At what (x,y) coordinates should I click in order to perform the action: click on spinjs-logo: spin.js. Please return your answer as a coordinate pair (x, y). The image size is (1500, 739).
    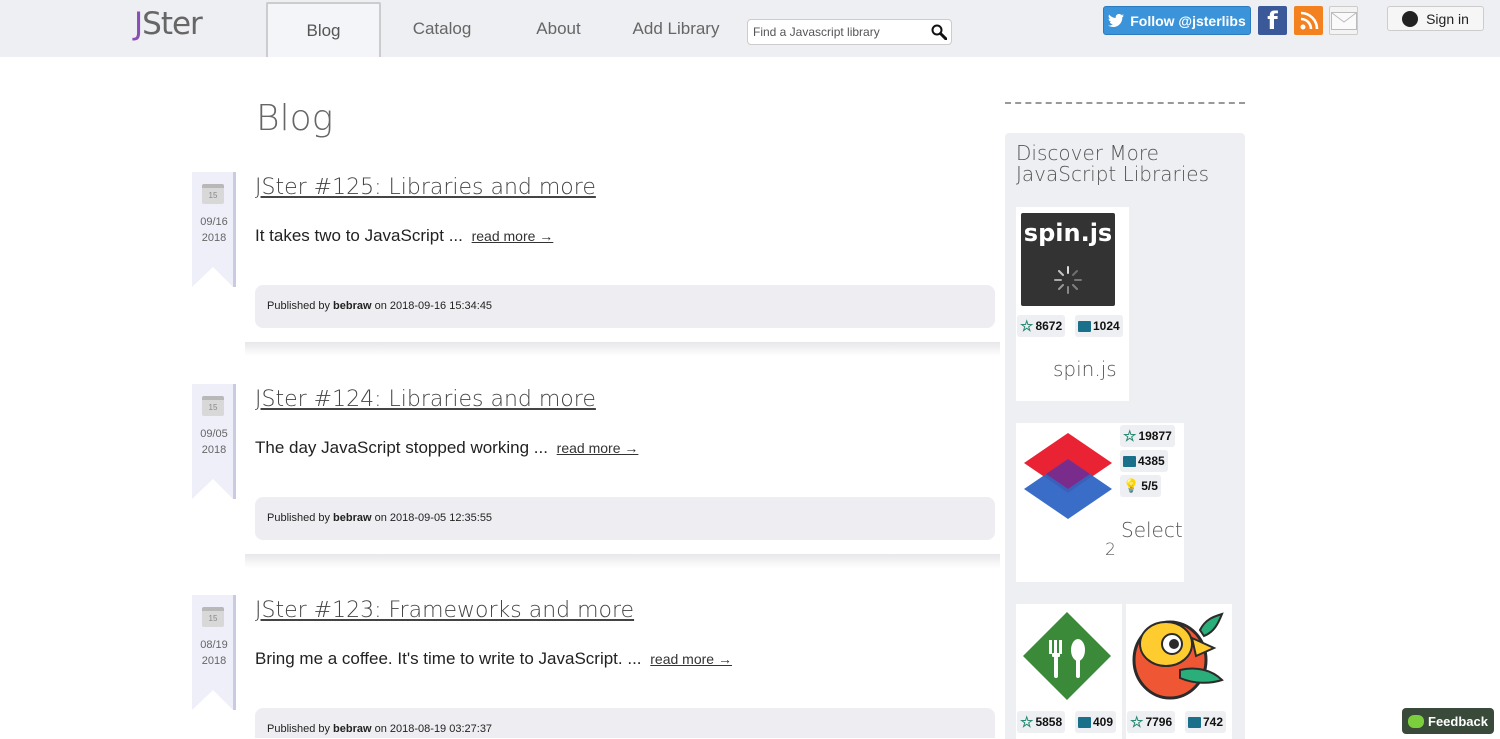
    Looking at the image, I should click on (1068, 259).